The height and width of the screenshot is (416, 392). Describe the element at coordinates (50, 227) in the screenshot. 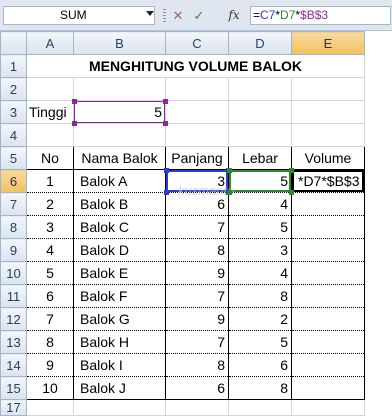

I see `cell-no: 3` at that location.